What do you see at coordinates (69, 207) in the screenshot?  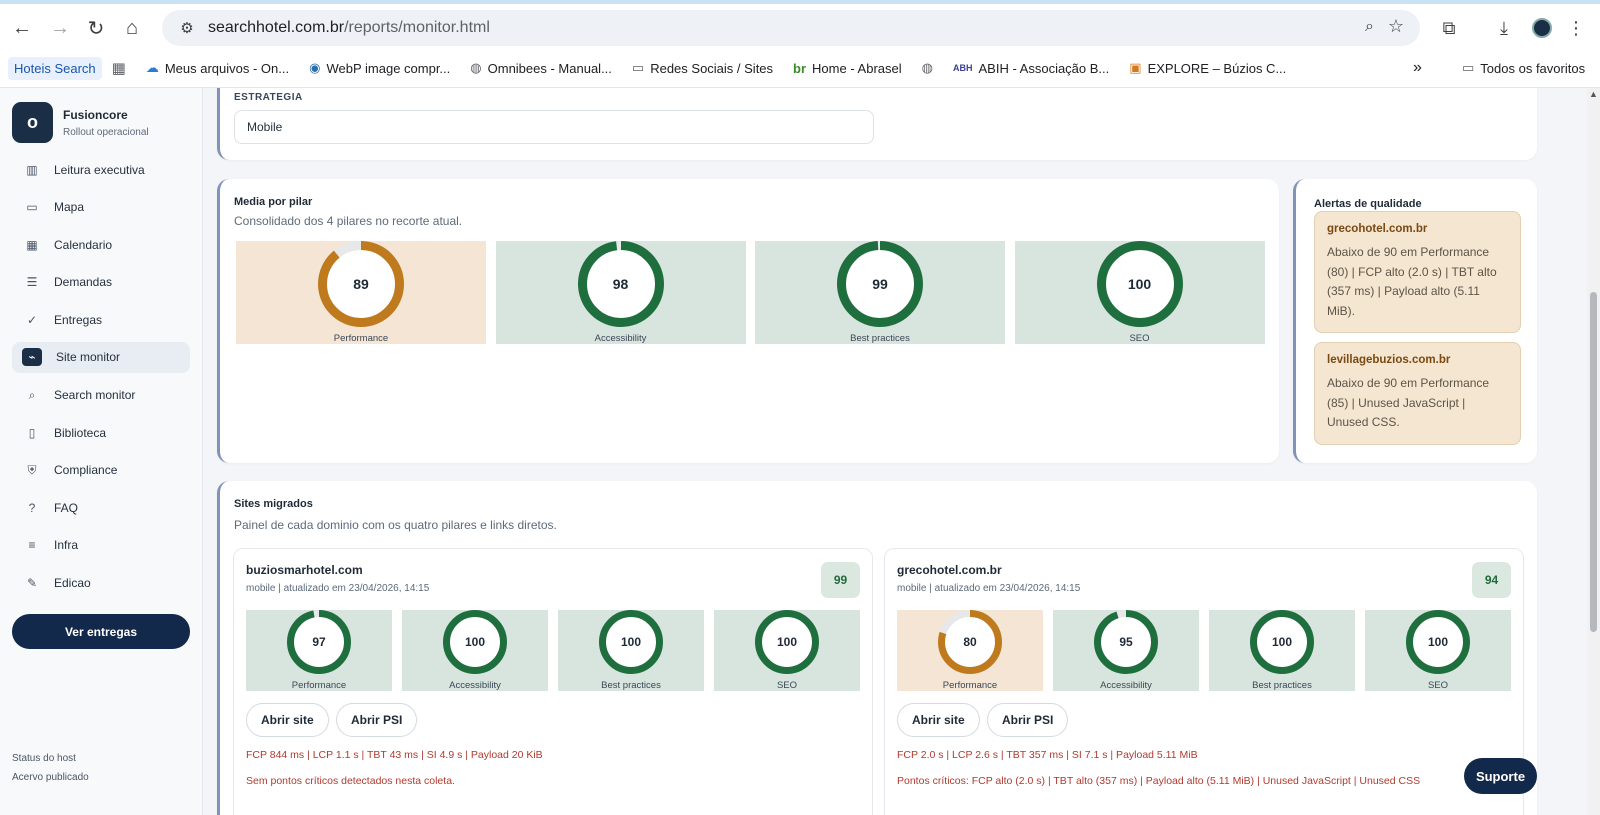 I see `sidebar-item-label: Mapa` at bounding box center [69, 207].